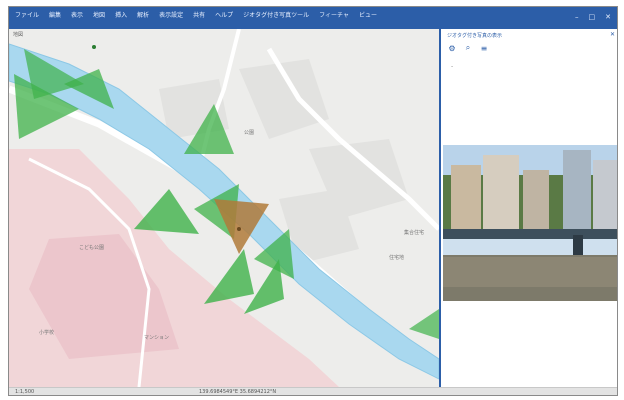 The width and height of the screenshot is (624, 400). What do you see at coordinates (238, 392) in the screenshot?
I see `coordinates-display: 139.6984549°E 35.6894212°N` at bounding box center [238, 392].